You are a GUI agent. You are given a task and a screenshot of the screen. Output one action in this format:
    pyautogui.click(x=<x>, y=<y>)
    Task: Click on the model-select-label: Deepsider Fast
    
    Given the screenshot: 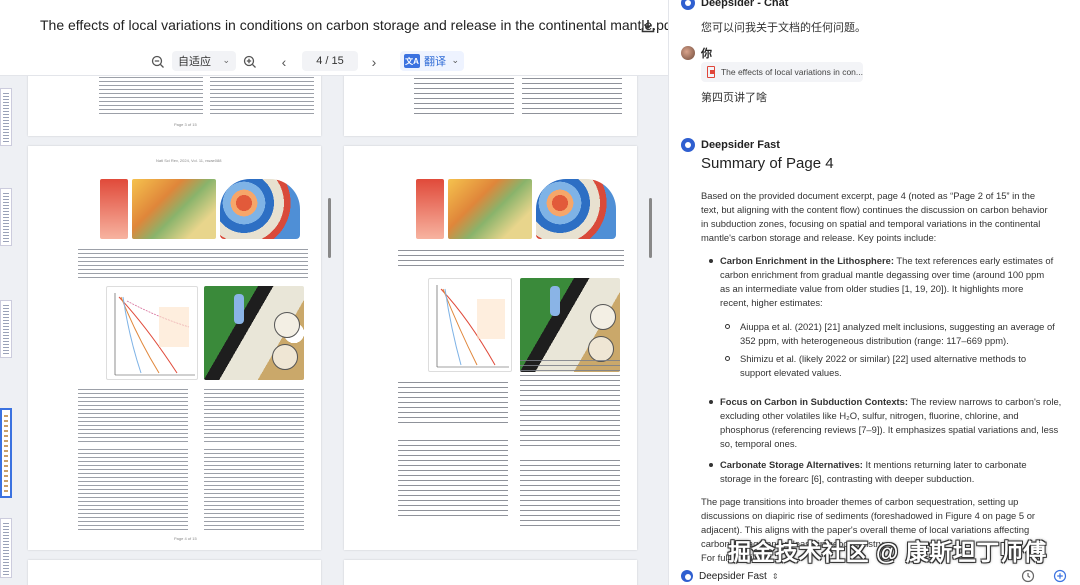 What is the action you would take?
    pyautogui.click(x=733, y=576)
    